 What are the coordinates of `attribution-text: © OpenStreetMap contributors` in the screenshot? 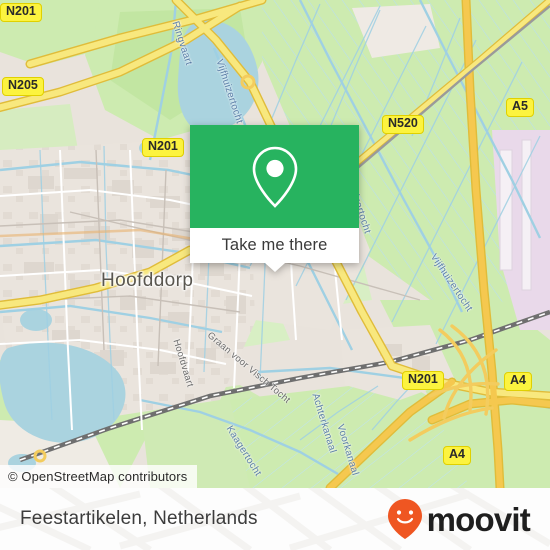 It's located at (98, 476).